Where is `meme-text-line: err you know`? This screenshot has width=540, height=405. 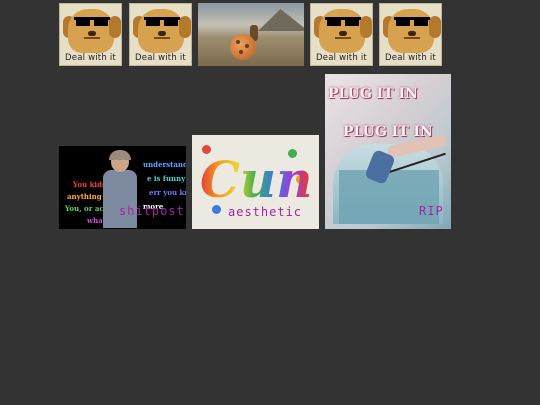 meme-text-line: err you know is located at coordinates (167, 192).